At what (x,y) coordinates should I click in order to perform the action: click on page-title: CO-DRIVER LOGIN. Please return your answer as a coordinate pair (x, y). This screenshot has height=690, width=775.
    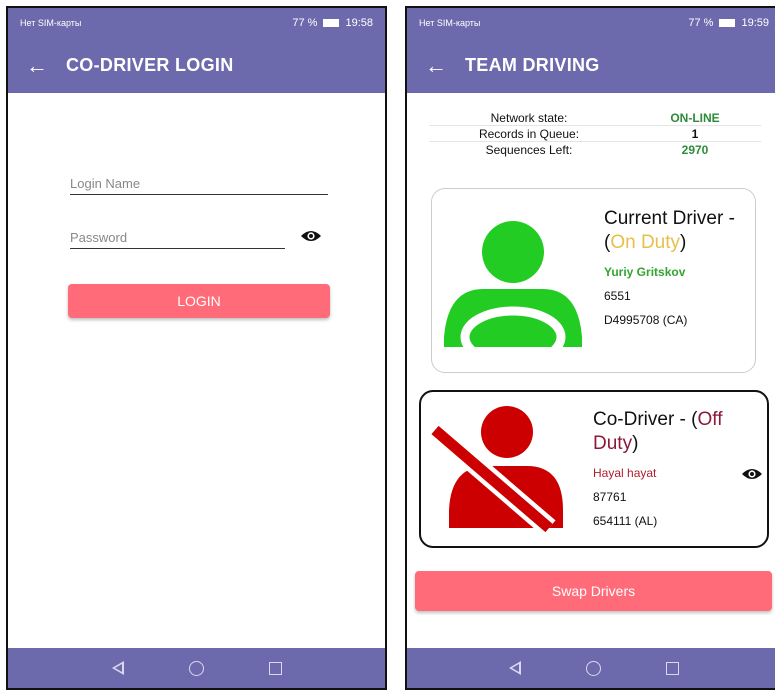
    Looking at the image, I should click on (150, 65).